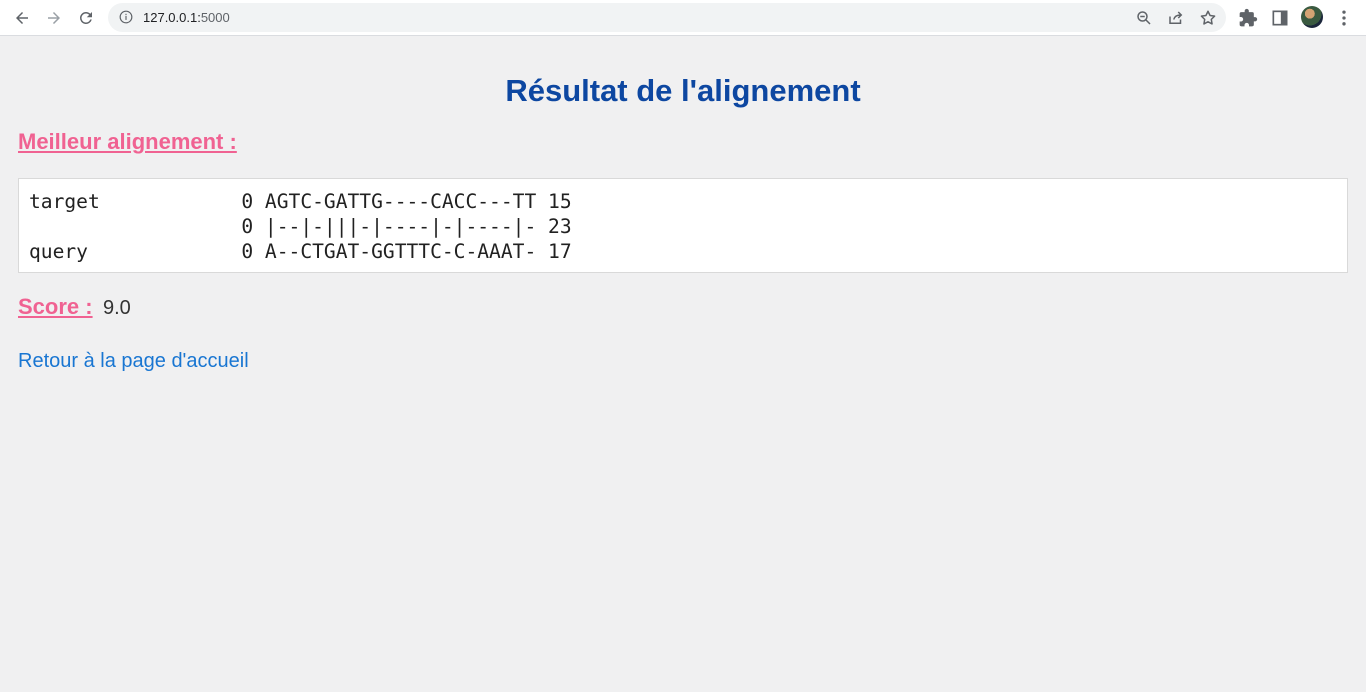  What do you see at coordinates (1248, 18) in the screenshot?
I see `extensions-icon` at bounding box center [1248, 18].